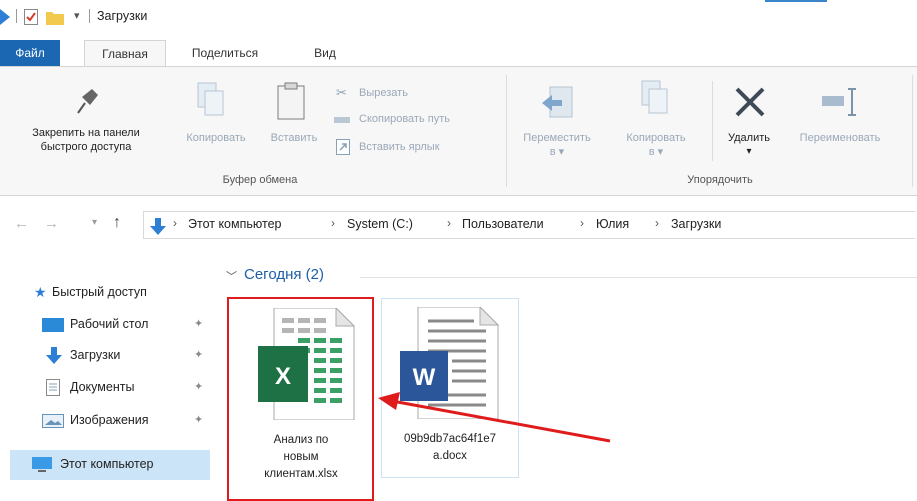 This screenshot has width=917, height=501. What do you see at coordinates (225, 53) in the screenshot?
I see `tab-share: Поделиться` at bounding box center [225, 53].